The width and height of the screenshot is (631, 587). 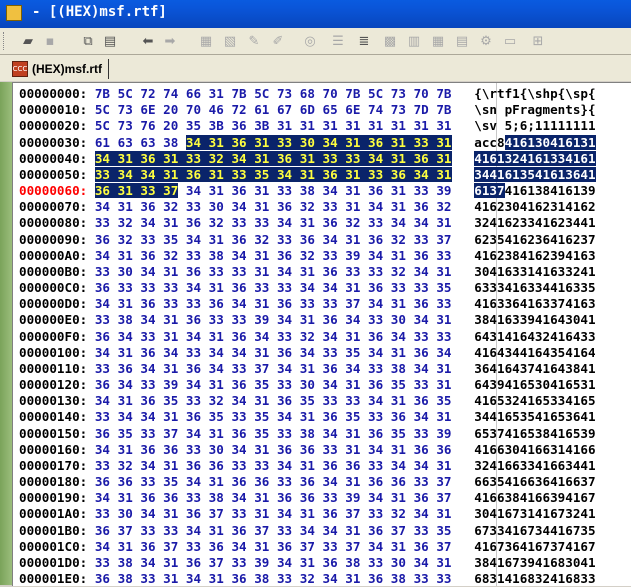 I want to click on back-arrow-icon: ⬅, so click(x=148, y=41).